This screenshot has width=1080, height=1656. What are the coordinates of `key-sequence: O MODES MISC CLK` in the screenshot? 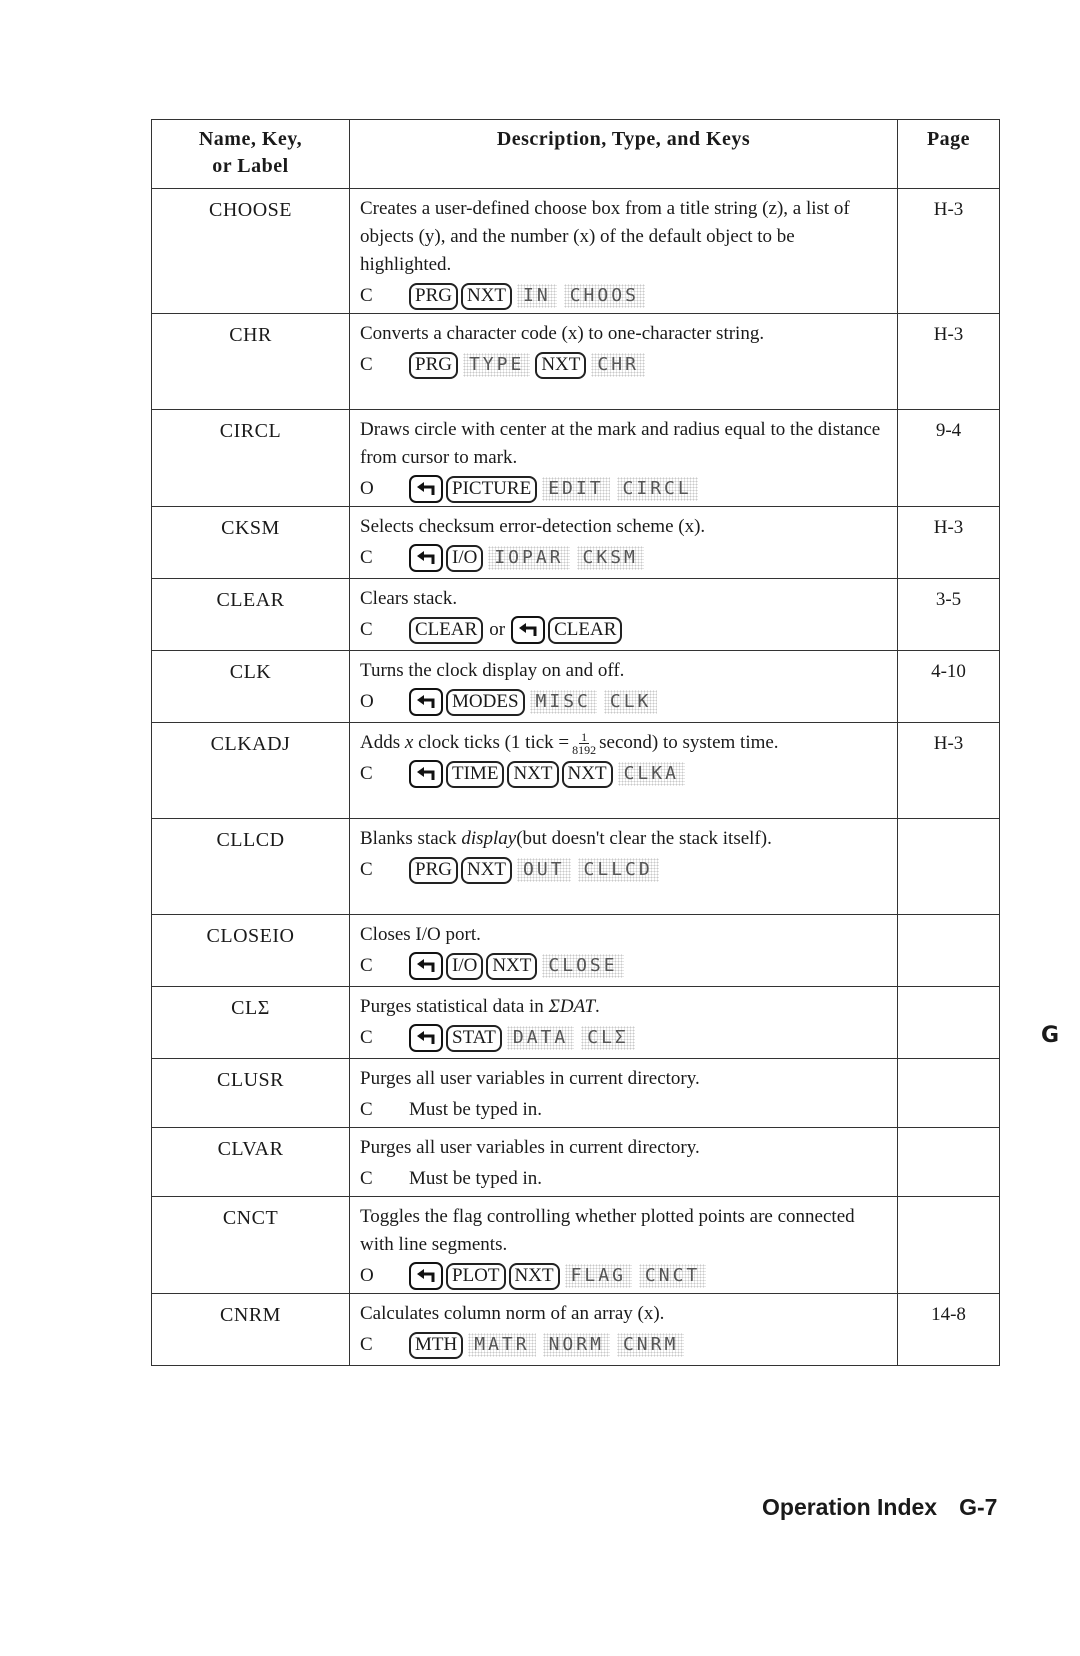 It's located at (624, 702).